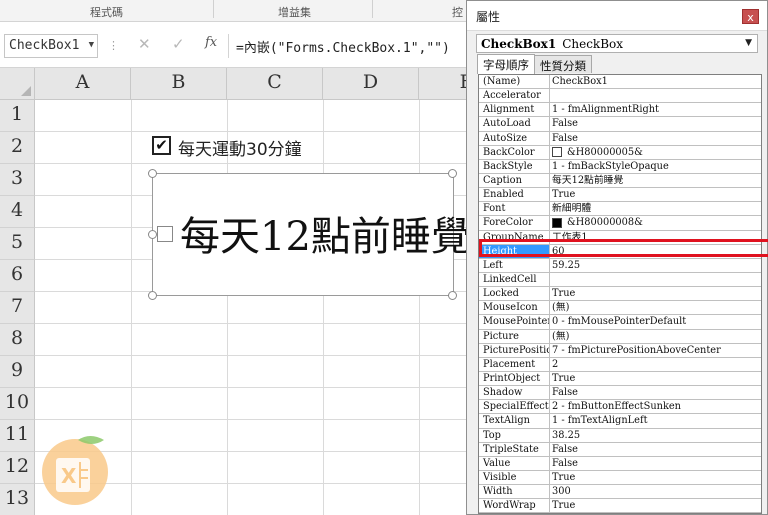  What do you see at coordinates (514, 449) in the screenshot?
I see `property-name: TripleState` at bounding box center [514, 449].